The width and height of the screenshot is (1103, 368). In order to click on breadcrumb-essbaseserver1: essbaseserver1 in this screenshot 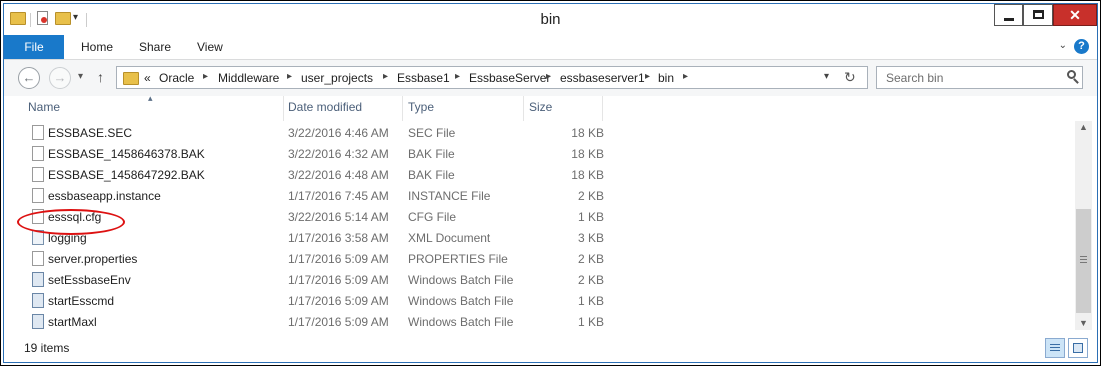, I will do `click(602, 78)`.